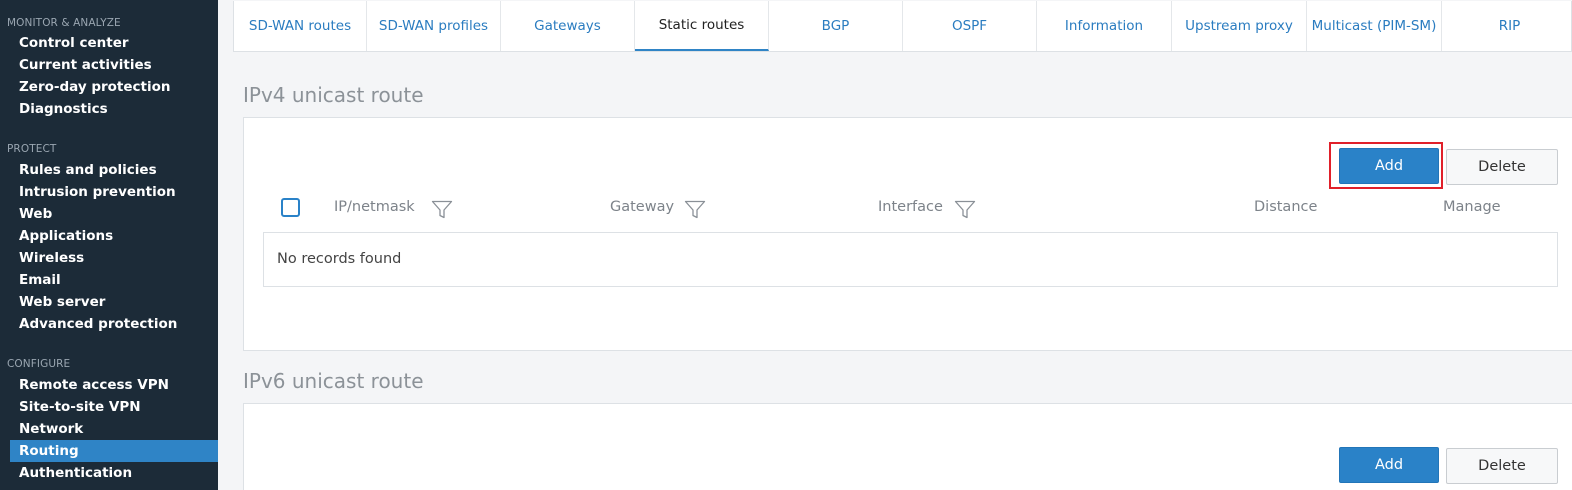 The image size is (1572, 490). I want to click on tab-rip: RIP, so click(1507, 26).